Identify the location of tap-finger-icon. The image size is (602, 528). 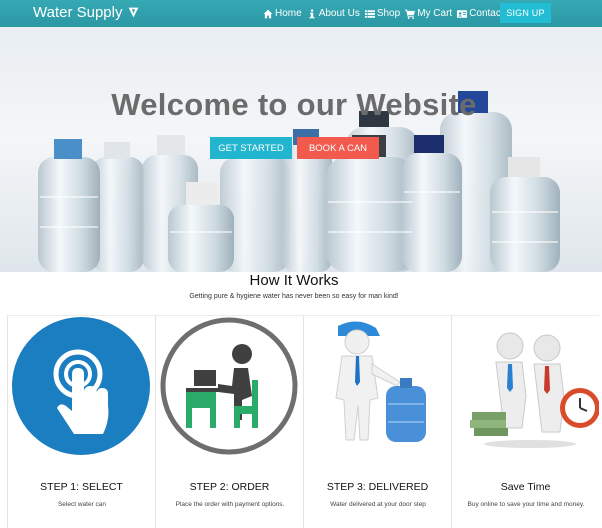
(81, 386).